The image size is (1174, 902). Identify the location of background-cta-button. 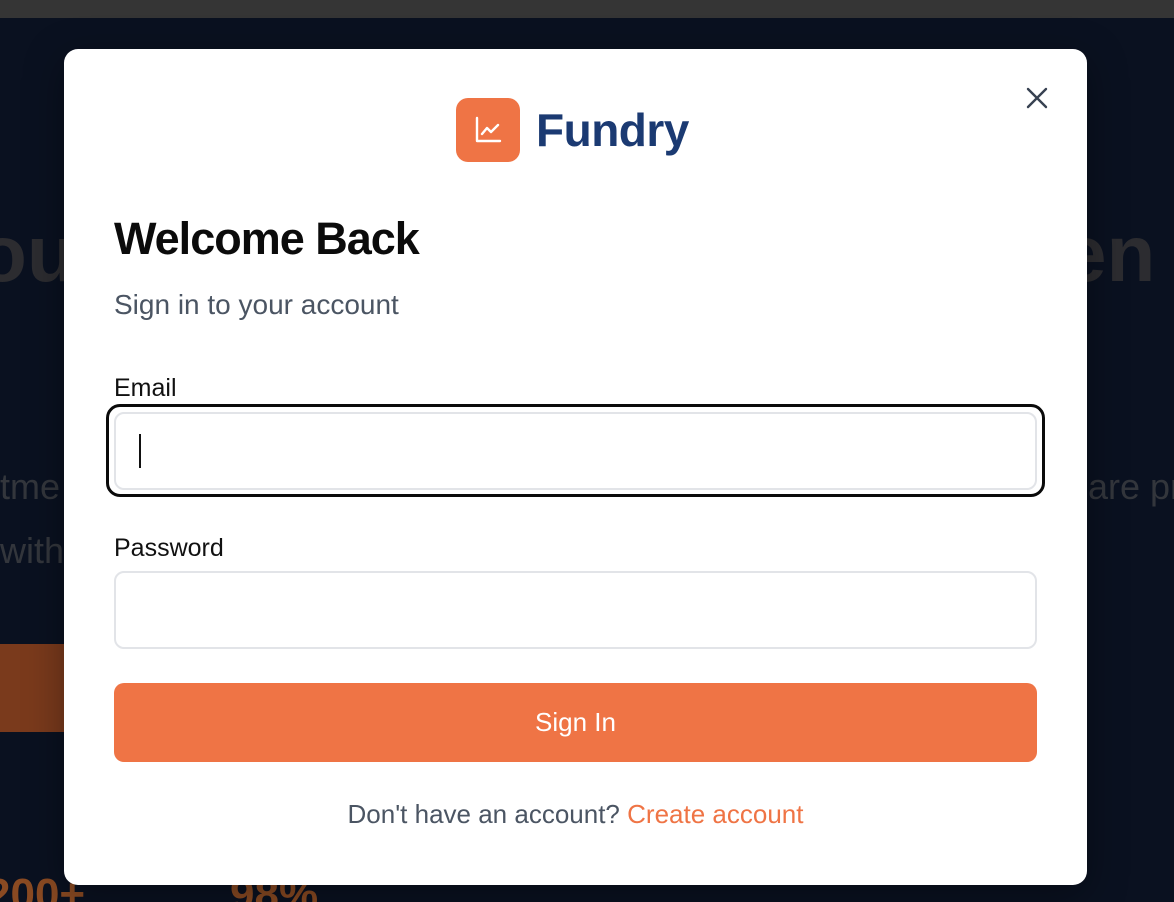
(36, 688).